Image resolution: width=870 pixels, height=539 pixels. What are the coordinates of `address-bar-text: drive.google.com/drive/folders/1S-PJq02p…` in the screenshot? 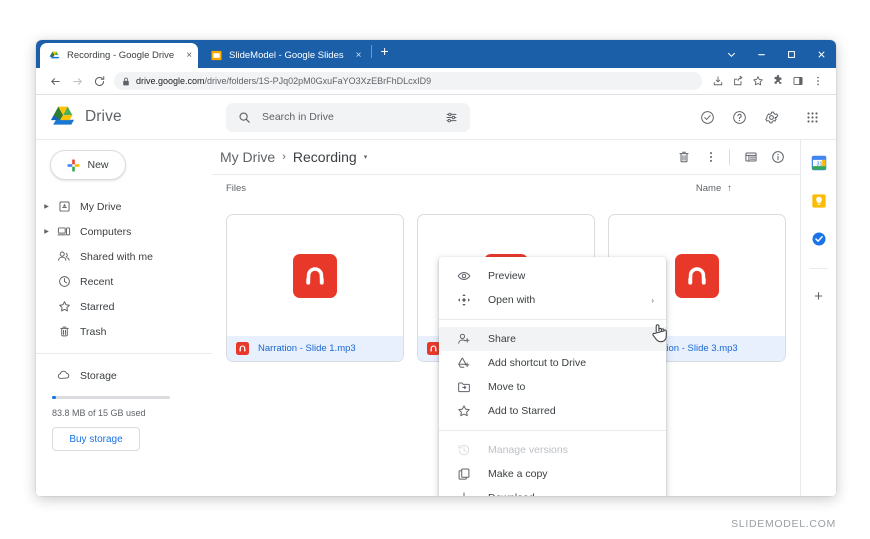 It's located at (283, 81).